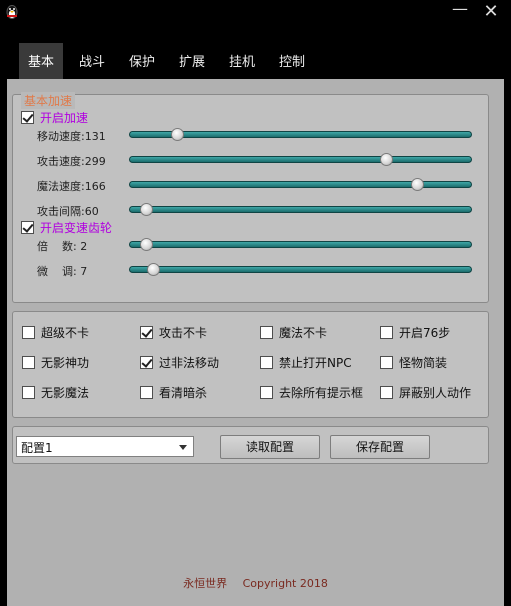 The image size is (511, 606). I want to click on config-select: 配置1, so click(105, 446).